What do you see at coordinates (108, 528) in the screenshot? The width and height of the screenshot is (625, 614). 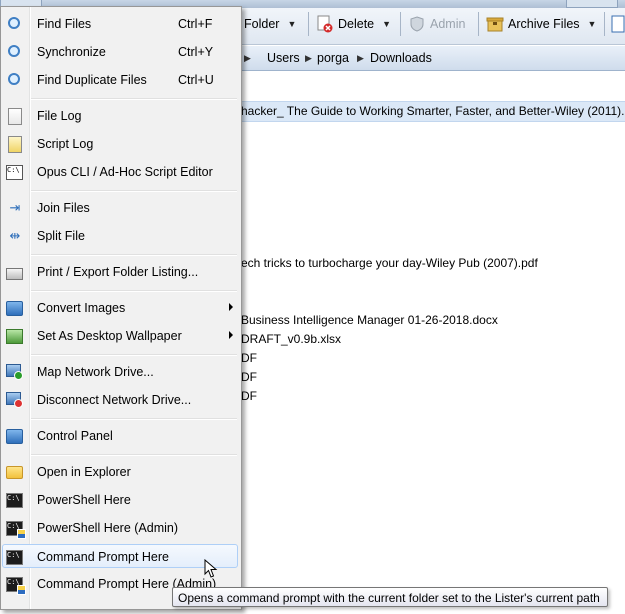 I see `menu-item-label: PowerShell Here (Admin)` at bounding box center [108, 528].